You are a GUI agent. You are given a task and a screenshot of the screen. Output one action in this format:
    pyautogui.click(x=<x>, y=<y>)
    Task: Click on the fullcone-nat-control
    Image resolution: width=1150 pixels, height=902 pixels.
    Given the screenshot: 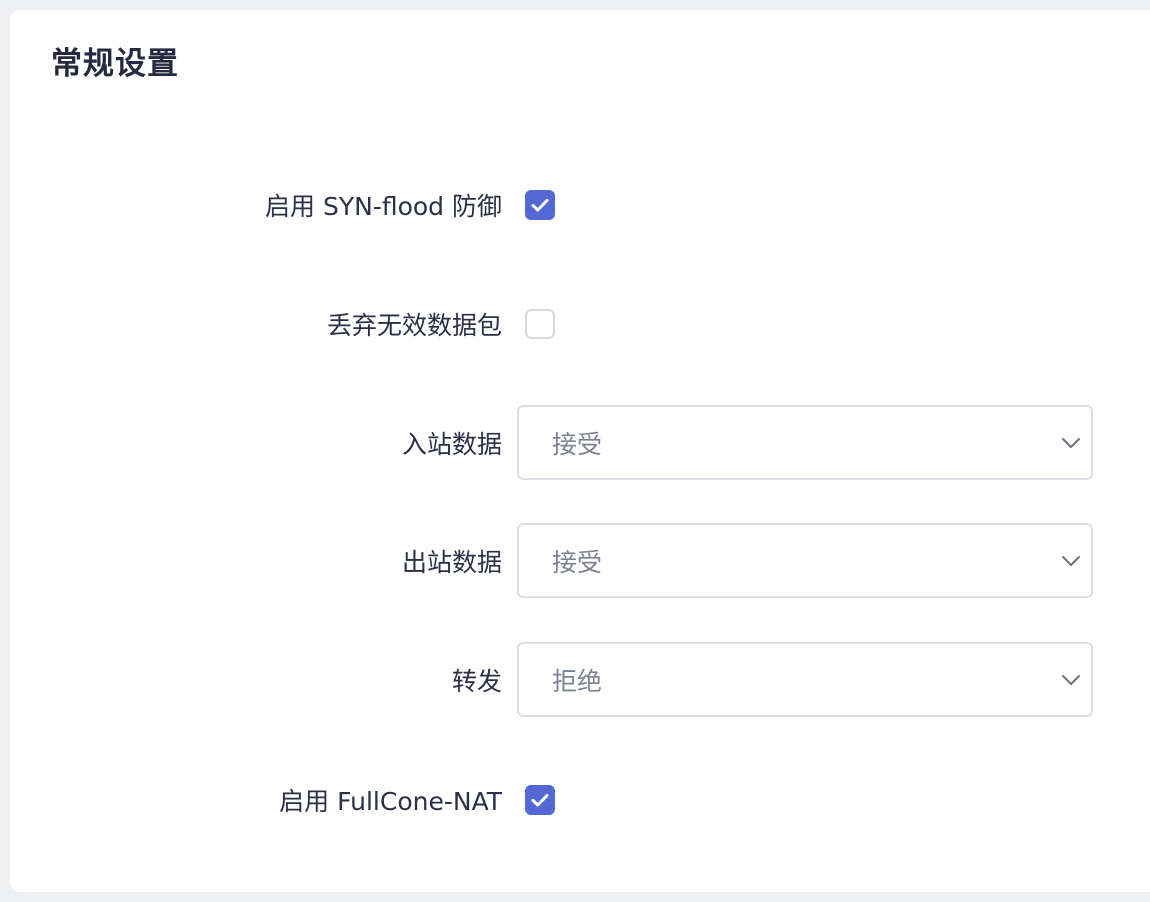 What is the action you would take?
    pyautogui.click(x=540, y=800)
    